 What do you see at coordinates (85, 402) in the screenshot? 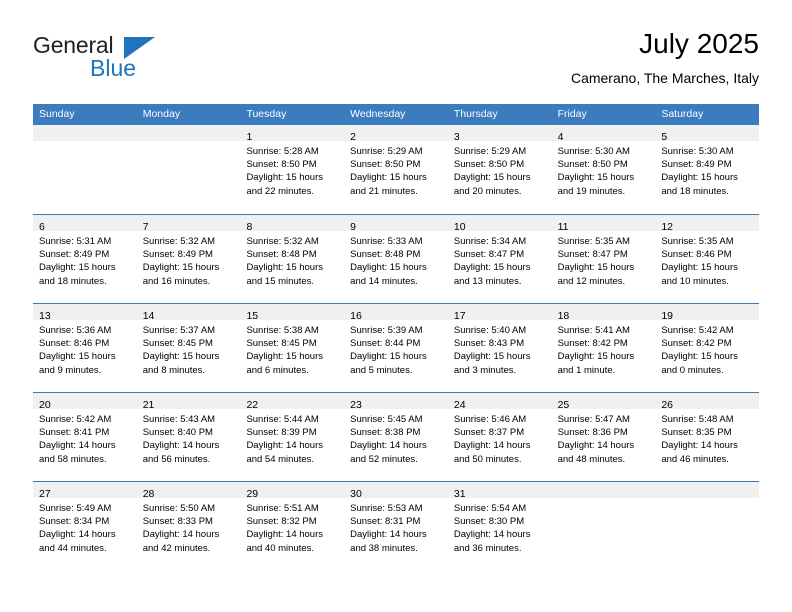
I see `day-number-band: 20` at bounding box center [85, 402].